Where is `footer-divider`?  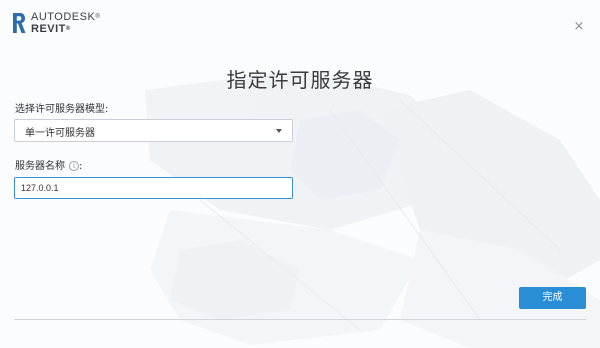 footer-divider is located at coordinates (300, 319).